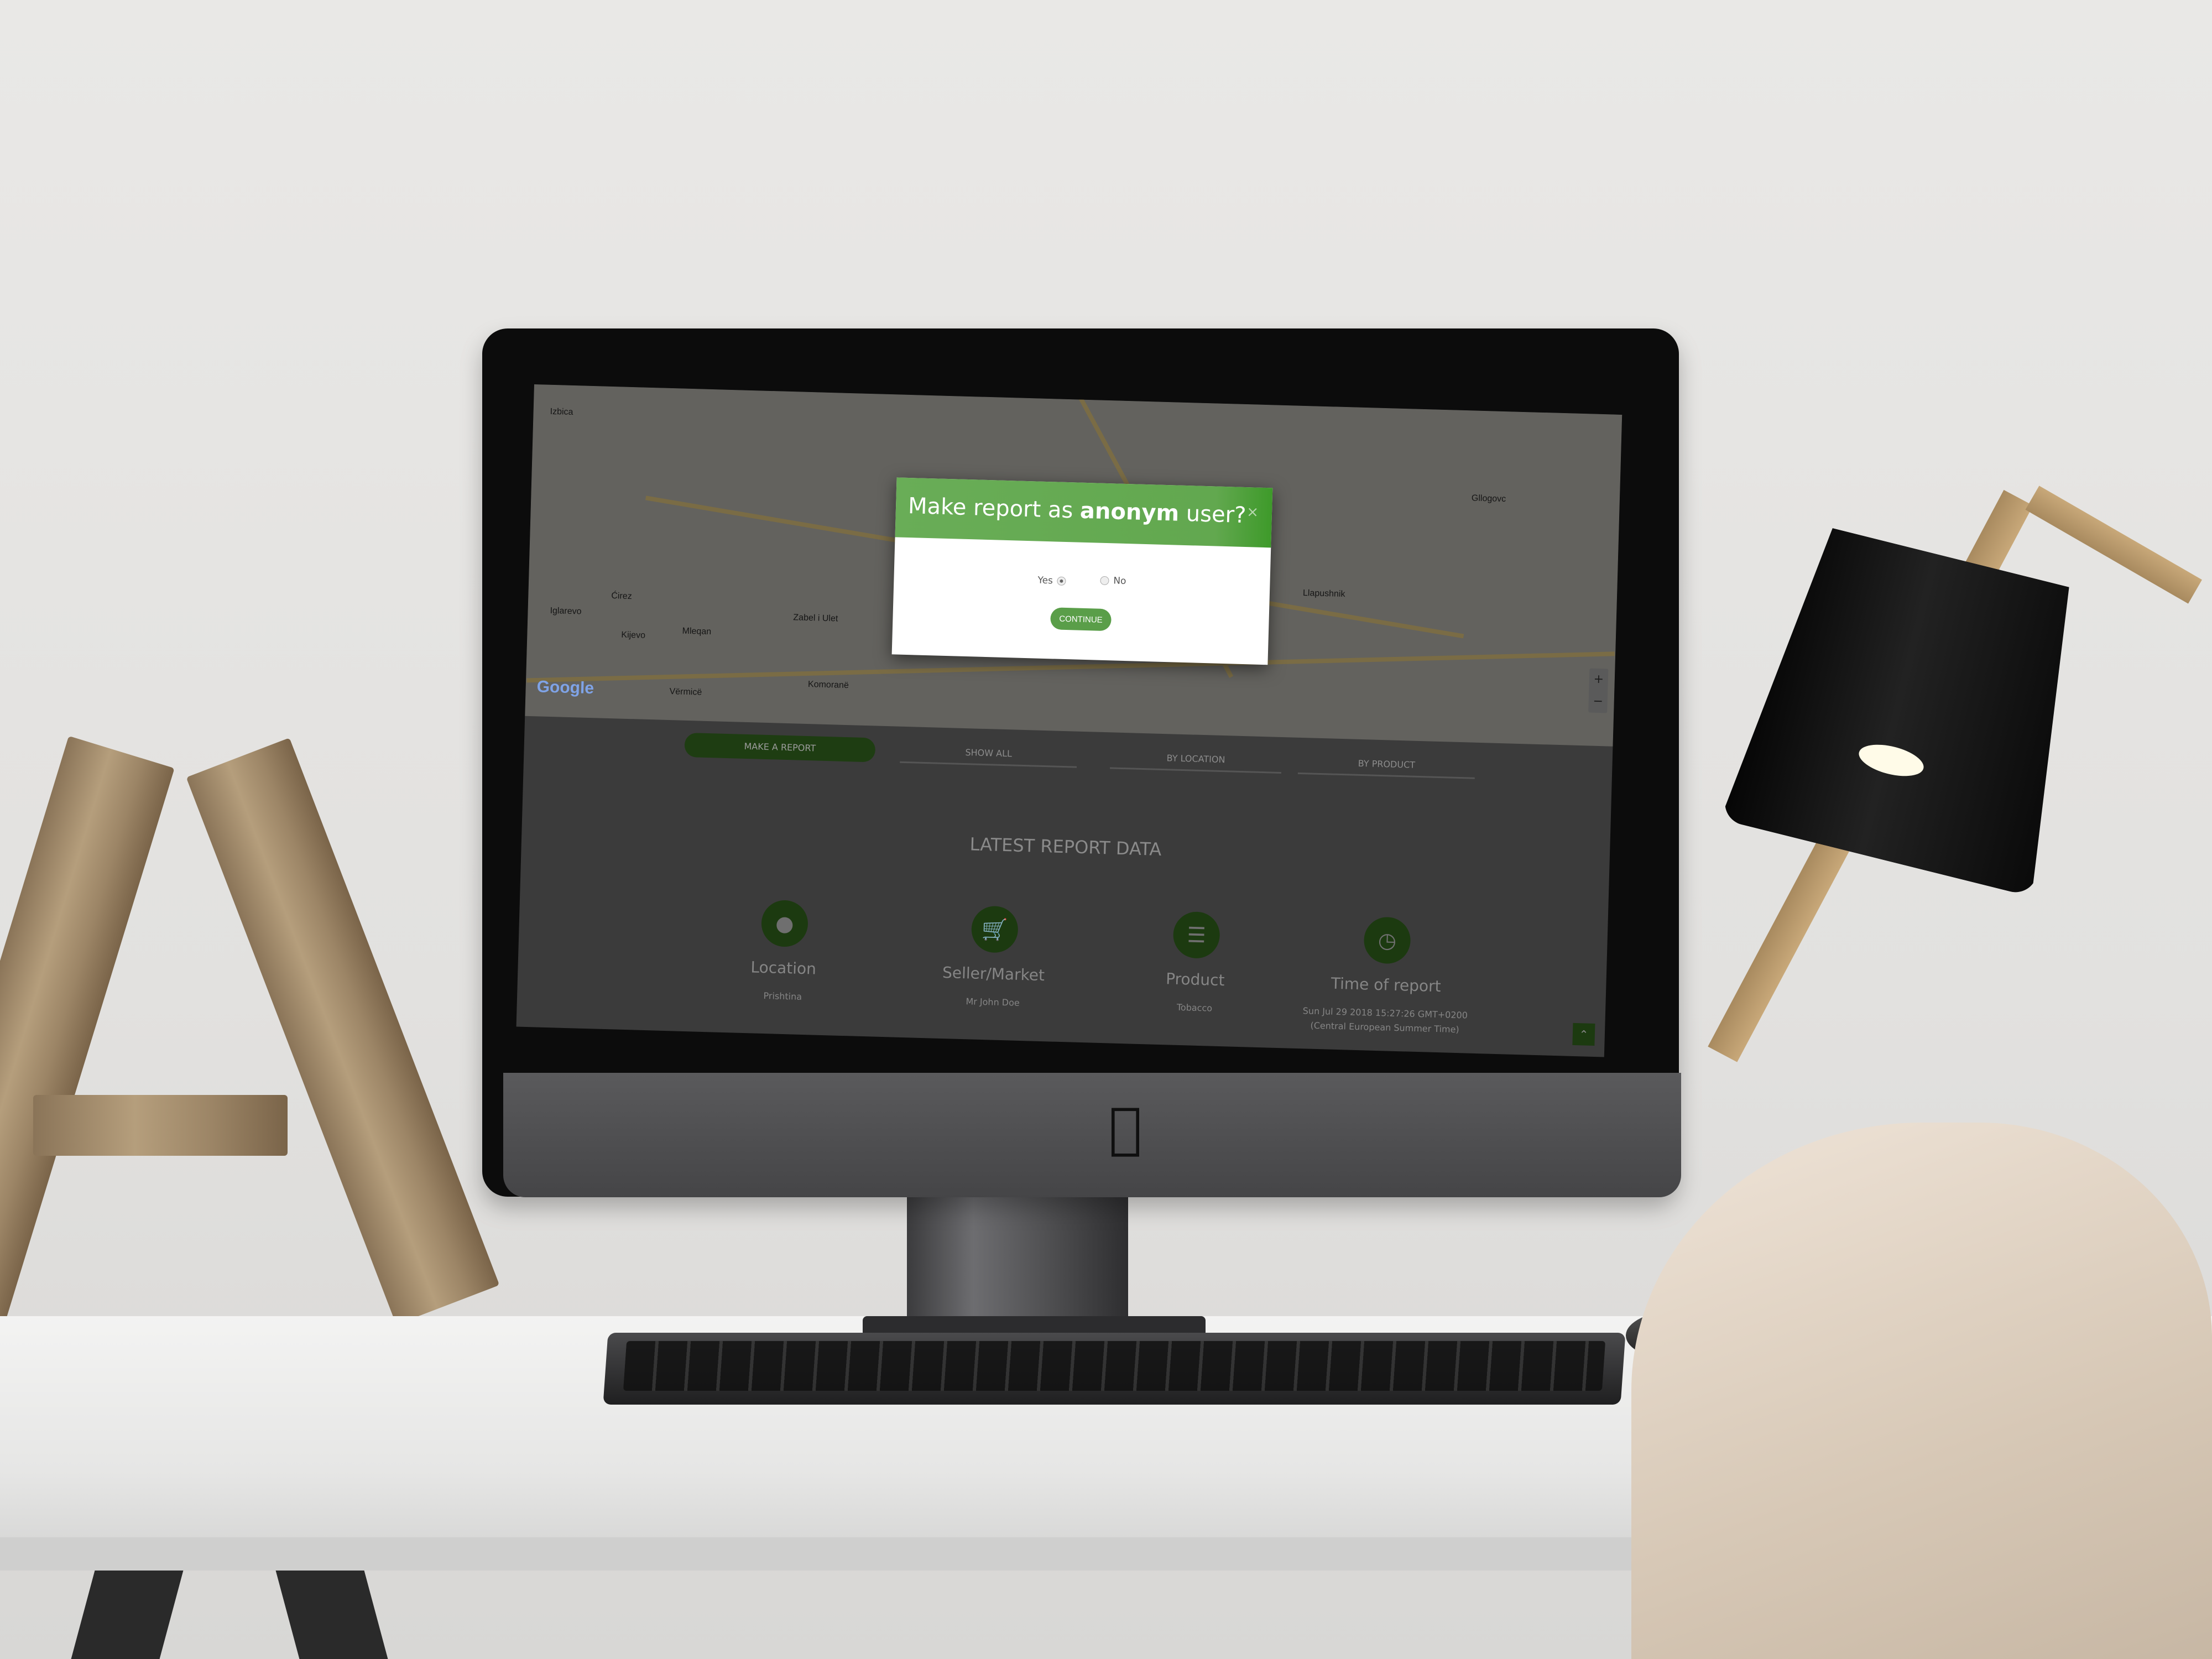 The image size is (2212, 1659). Describe the element at coordinates (989, 753) in the screenshot. I see `tab-show-all: SHOW ALL` at that location.